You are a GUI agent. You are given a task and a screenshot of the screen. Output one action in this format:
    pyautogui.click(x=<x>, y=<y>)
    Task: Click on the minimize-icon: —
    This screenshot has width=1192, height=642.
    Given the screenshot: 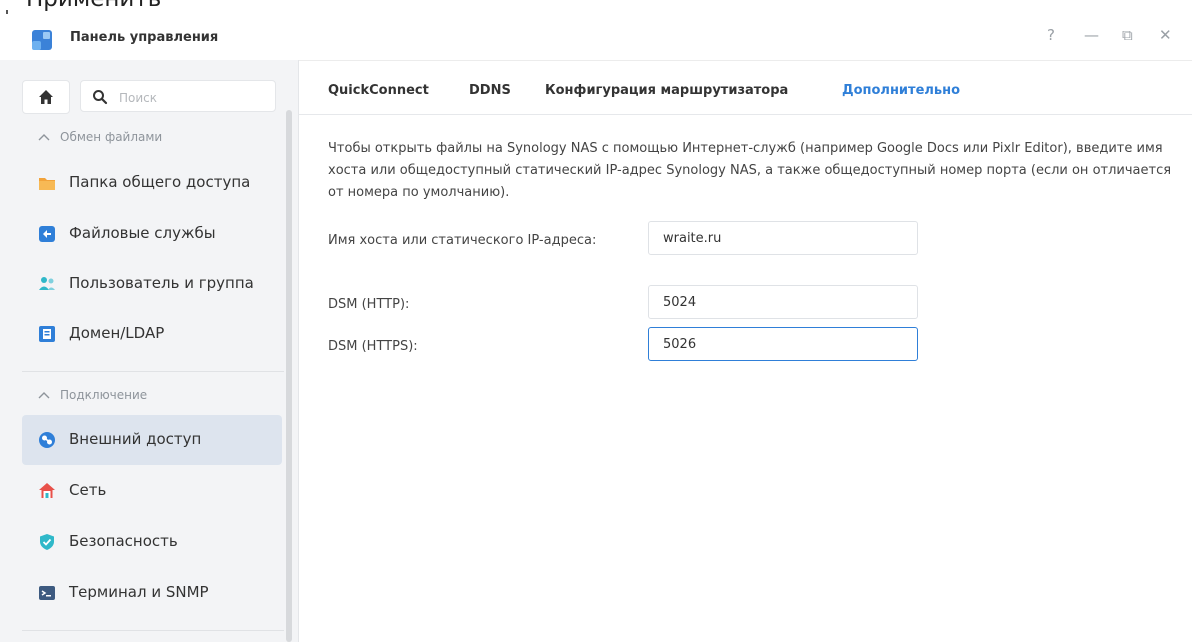 What is the action you would take?
    pyautogui.click(x=1091, y=35)
    